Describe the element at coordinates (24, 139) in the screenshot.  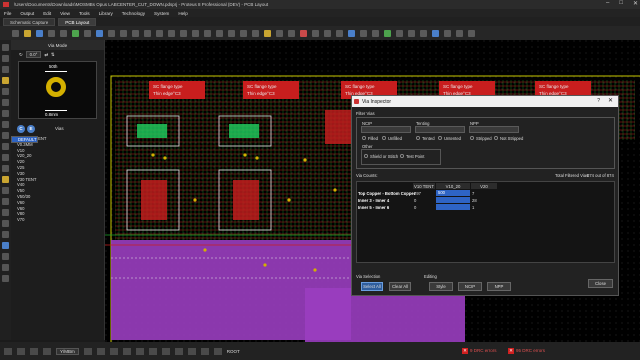
I see `list-item: DEFAULT` at that location.